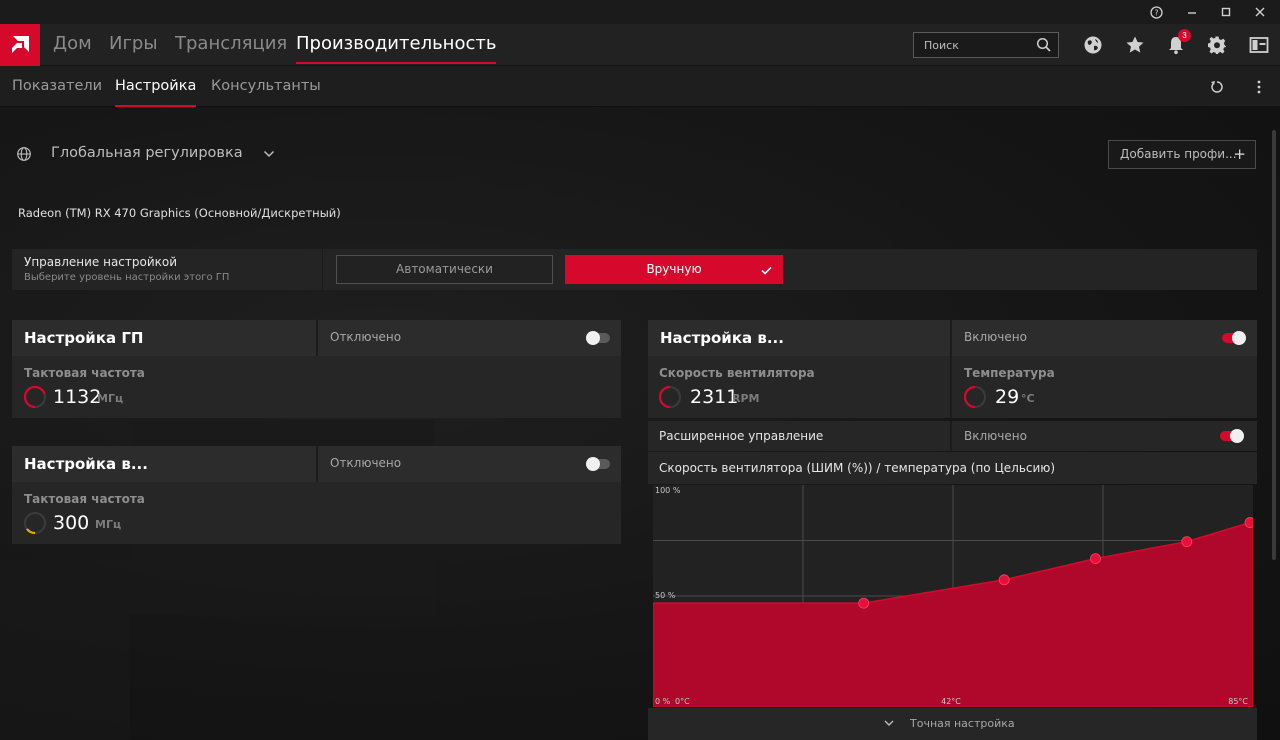 Image resolution: width=1280 pixels, height=740 pixels. What do you see at coordinates (737, 373) in the screenshot?
I see `fan-speed-label: Скорость вентилятора` at bounding box center [737, 373].